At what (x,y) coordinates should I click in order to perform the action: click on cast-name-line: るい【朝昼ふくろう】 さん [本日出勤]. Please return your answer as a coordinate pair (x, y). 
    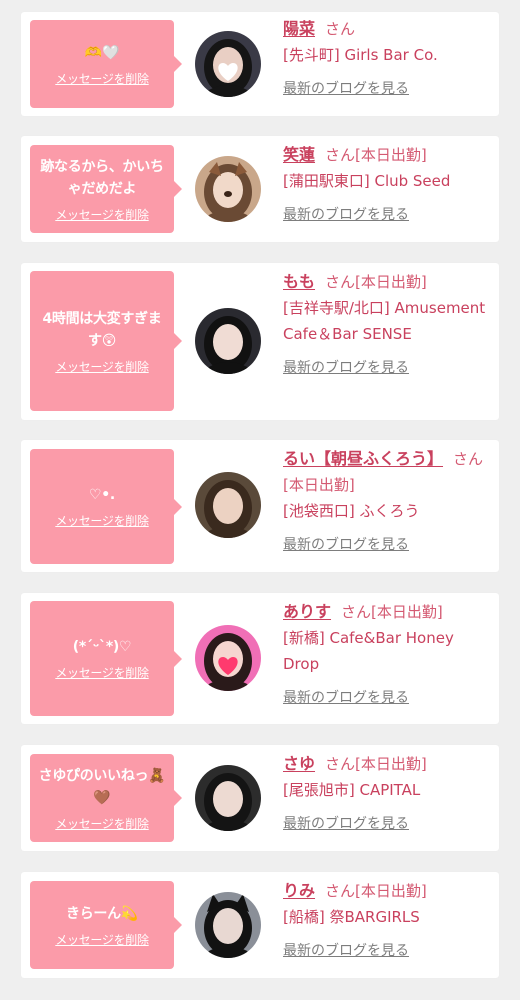
    Looking at the image, I should click on (388, 472).